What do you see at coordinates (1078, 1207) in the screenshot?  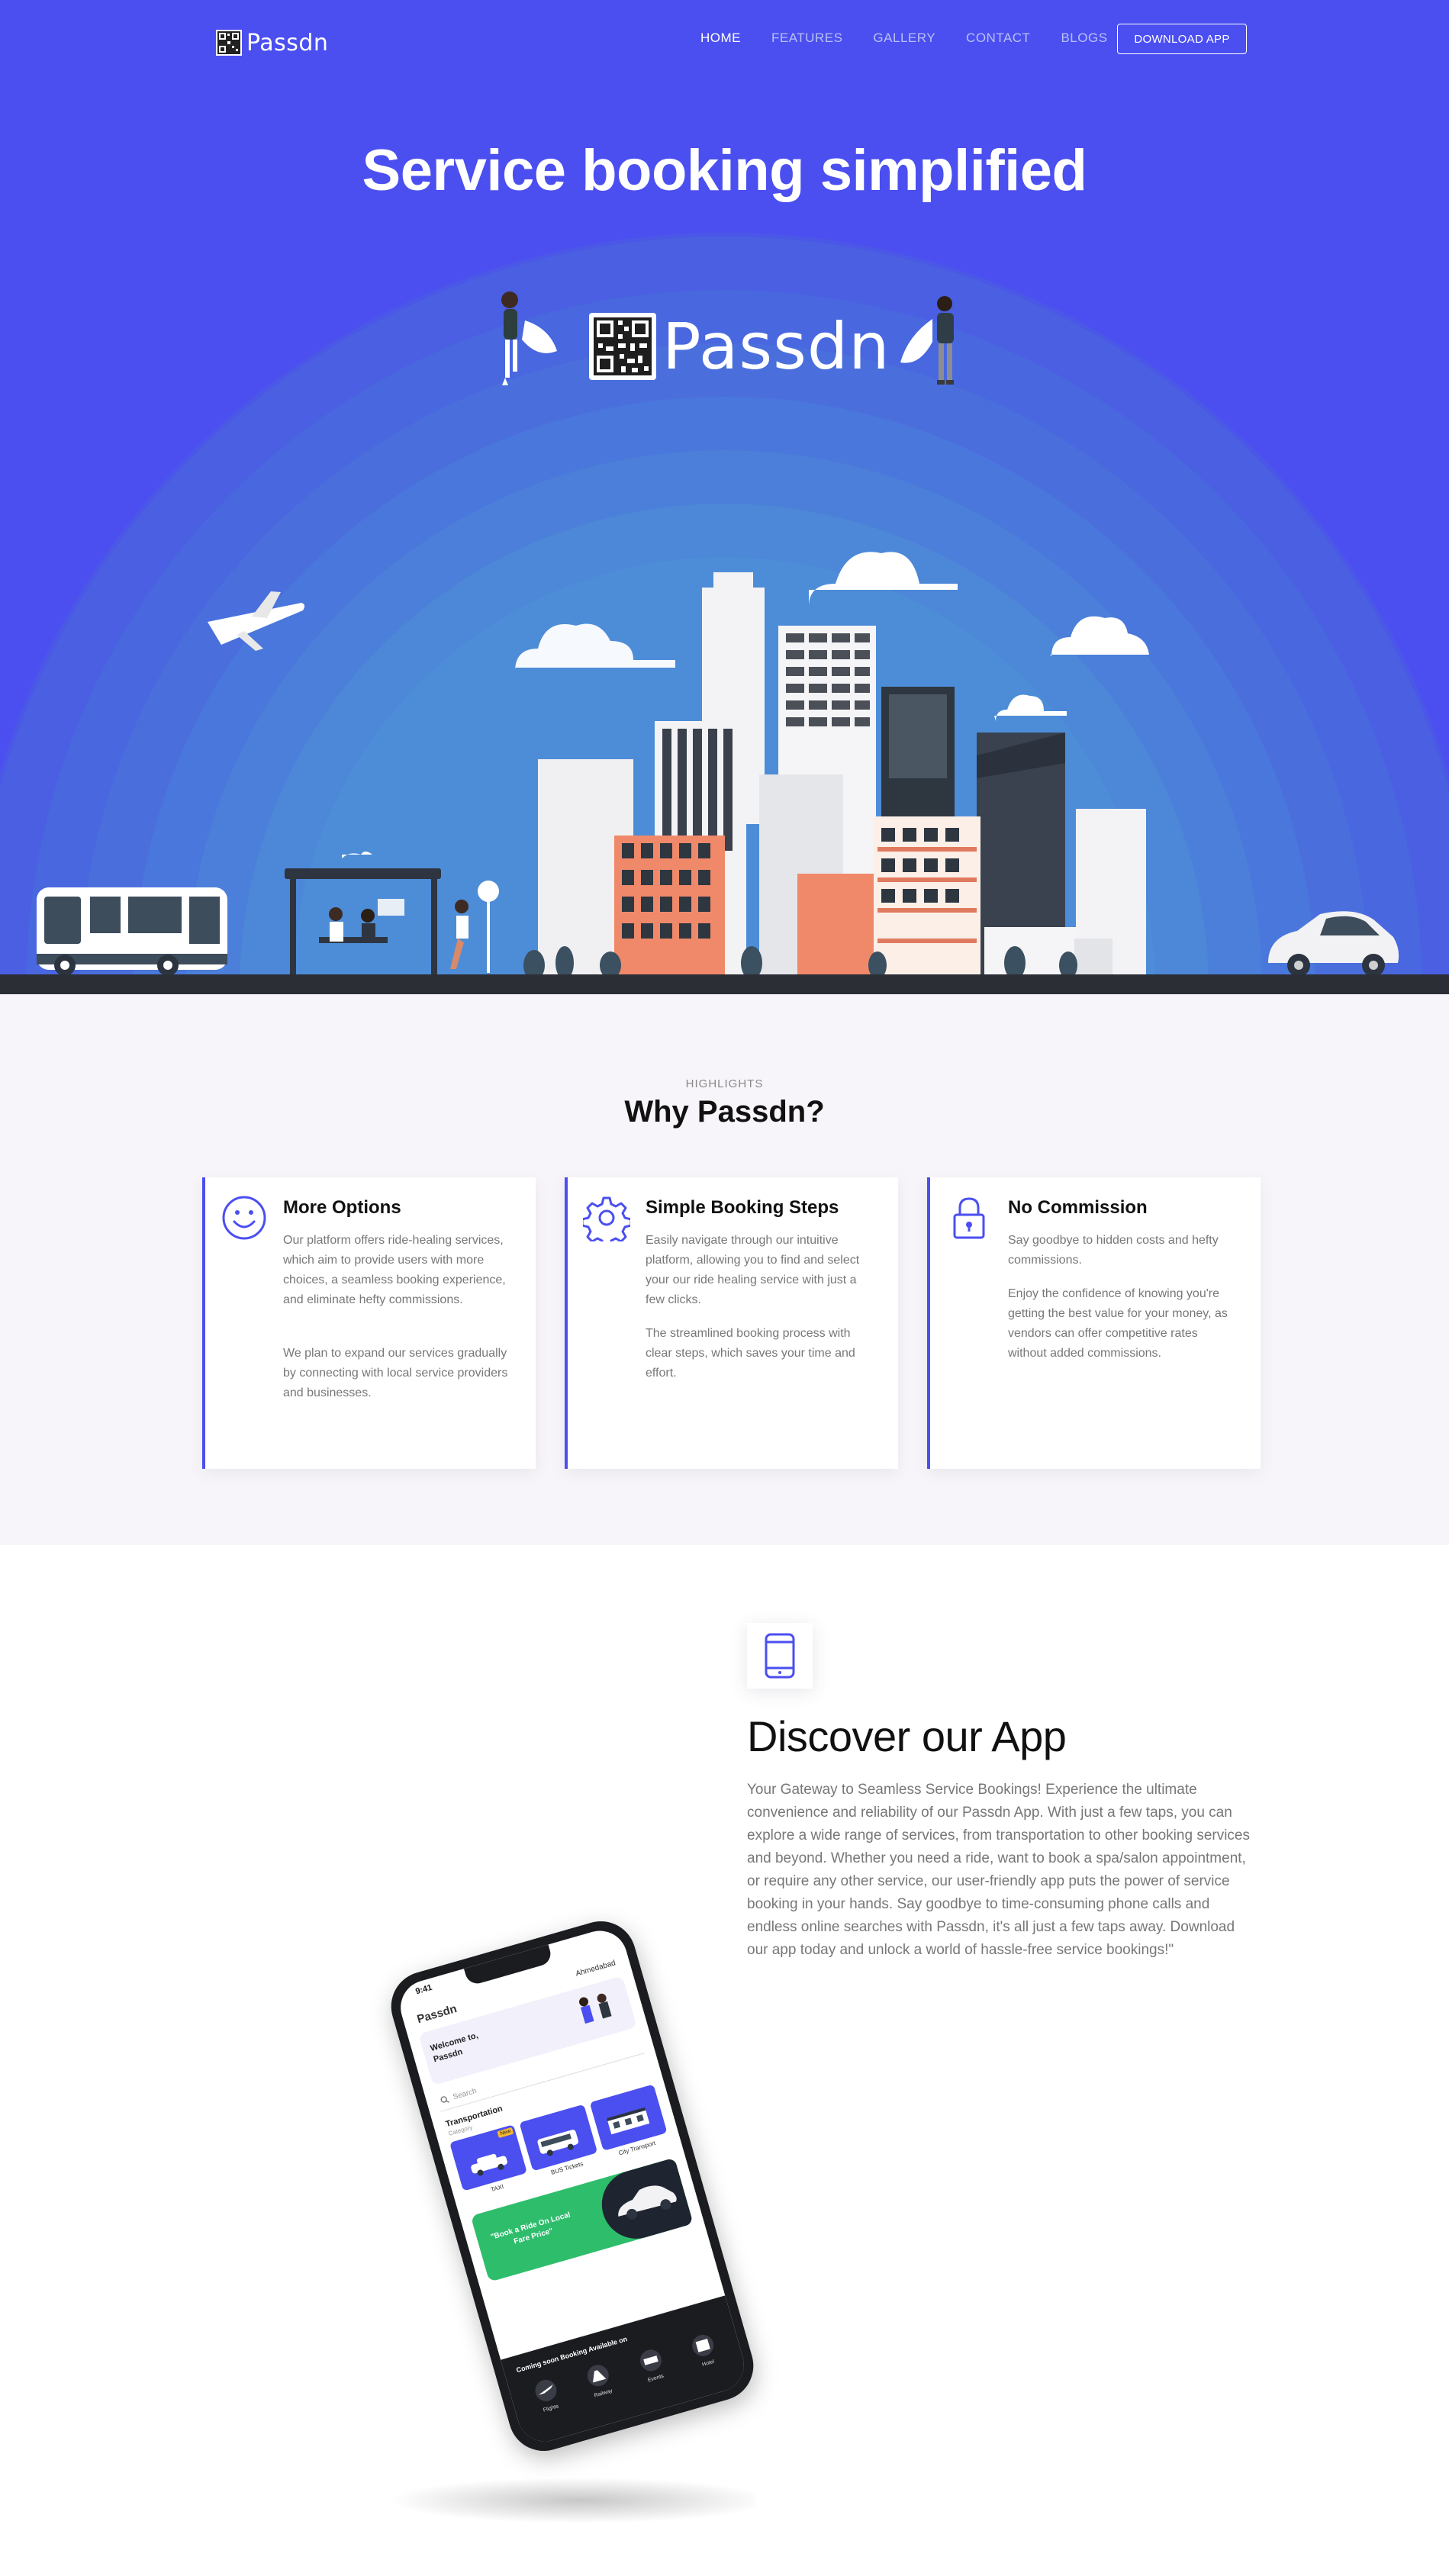 I see `card-title: No Commission` at bounding box center [1078, 1207].